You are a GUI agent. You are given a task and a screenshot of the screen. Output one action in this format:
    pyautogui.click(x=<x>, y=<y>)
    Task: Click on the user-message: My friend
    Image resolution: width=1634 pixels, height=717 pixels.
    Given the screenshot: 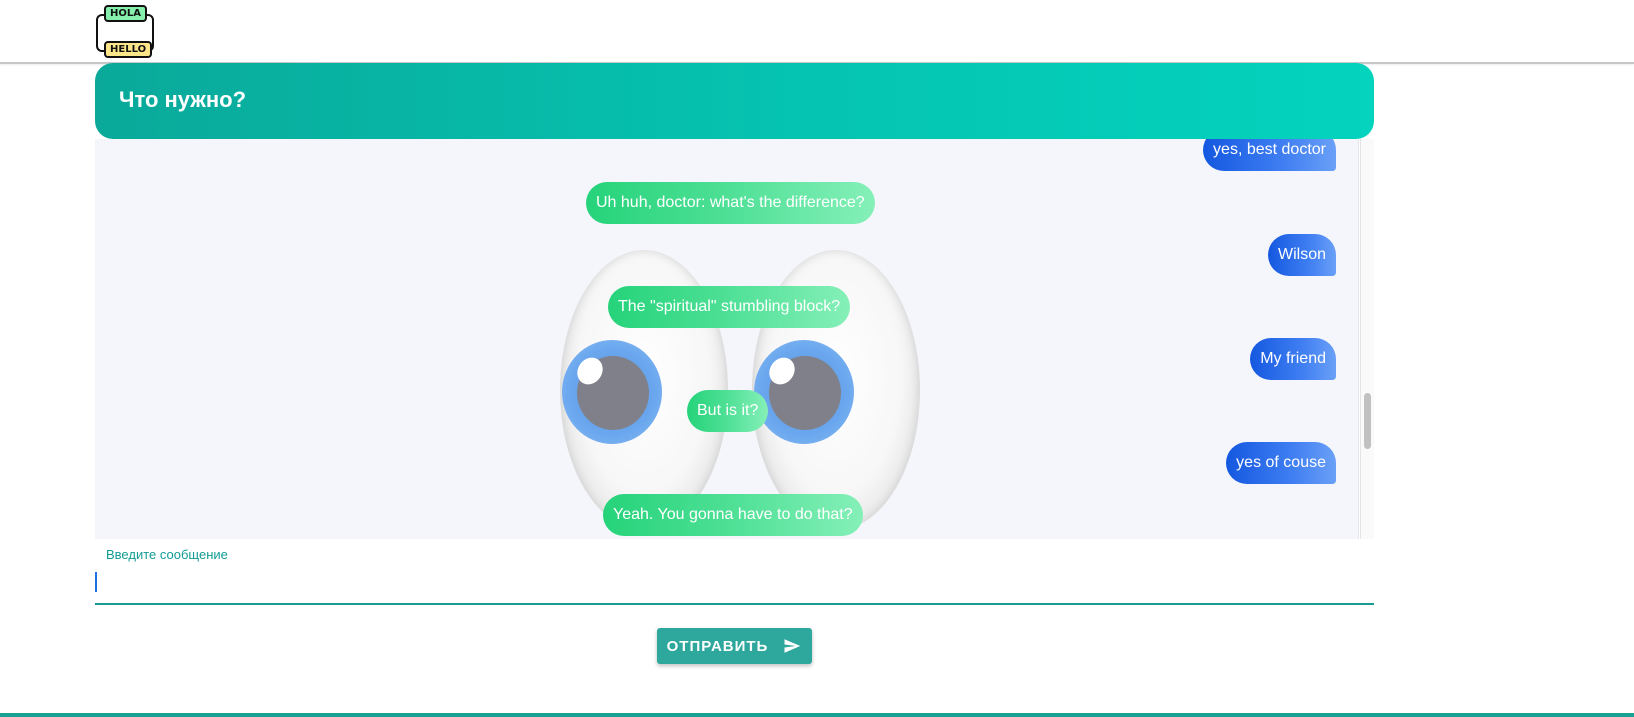 What is the action you would take?
    pyautogui.click(x=1293, y=359)
    